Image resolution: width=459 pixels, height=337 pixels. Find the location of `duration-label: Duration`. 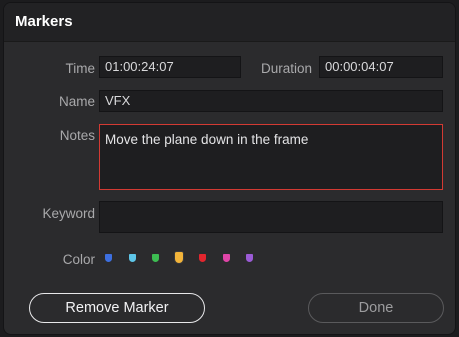

duration-label: Duration is located at coordinates (286, 68).